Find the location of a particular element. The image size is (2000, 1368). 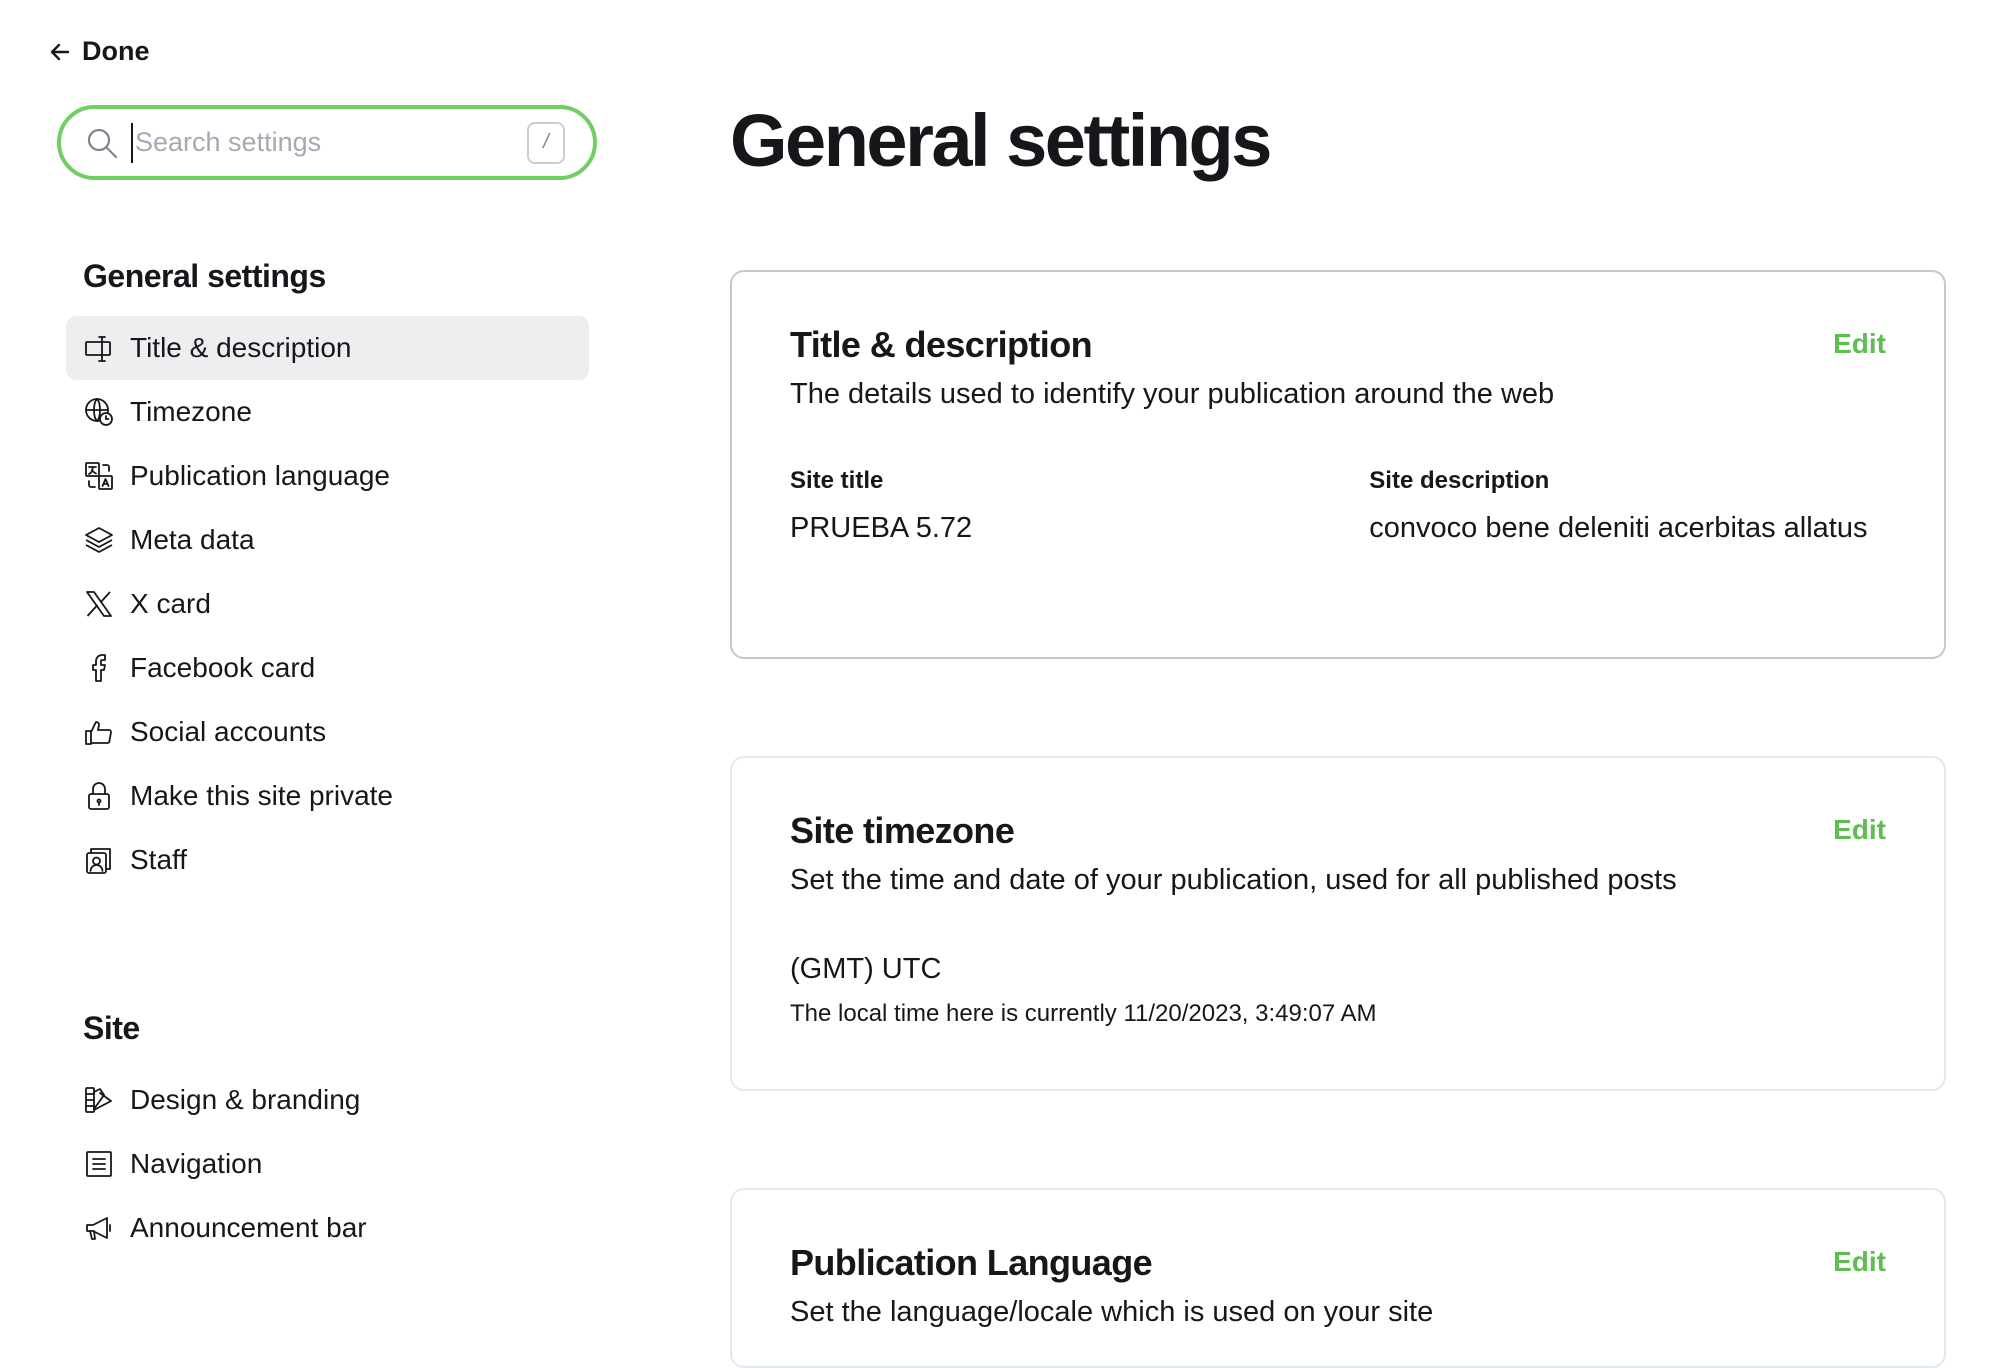

site-description-value: convoco bene deleniti acerbitas allatus is located at coordinates (1618, 528).